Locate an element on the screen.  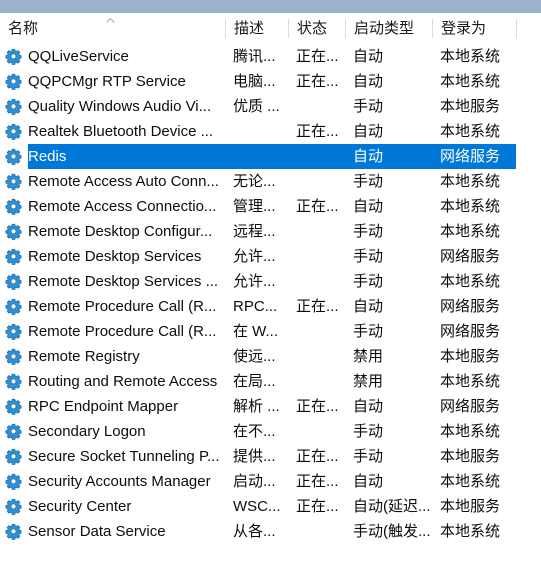
service-description-cell is located at coordinates (260, 131).